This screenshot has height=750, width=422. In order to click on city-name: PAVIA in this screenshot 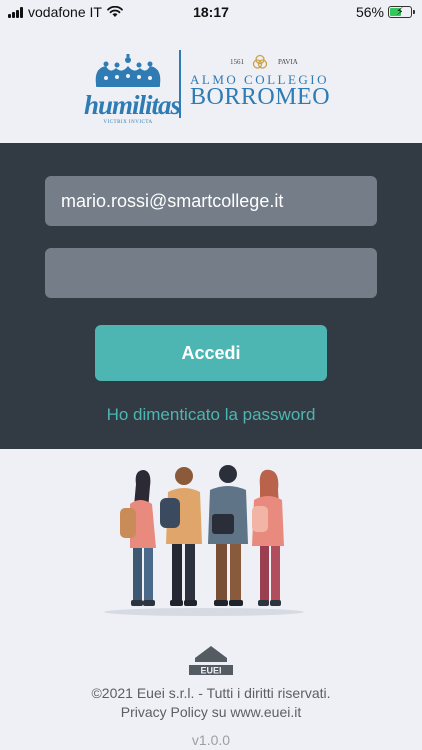, I will do `click(288, 62)`.